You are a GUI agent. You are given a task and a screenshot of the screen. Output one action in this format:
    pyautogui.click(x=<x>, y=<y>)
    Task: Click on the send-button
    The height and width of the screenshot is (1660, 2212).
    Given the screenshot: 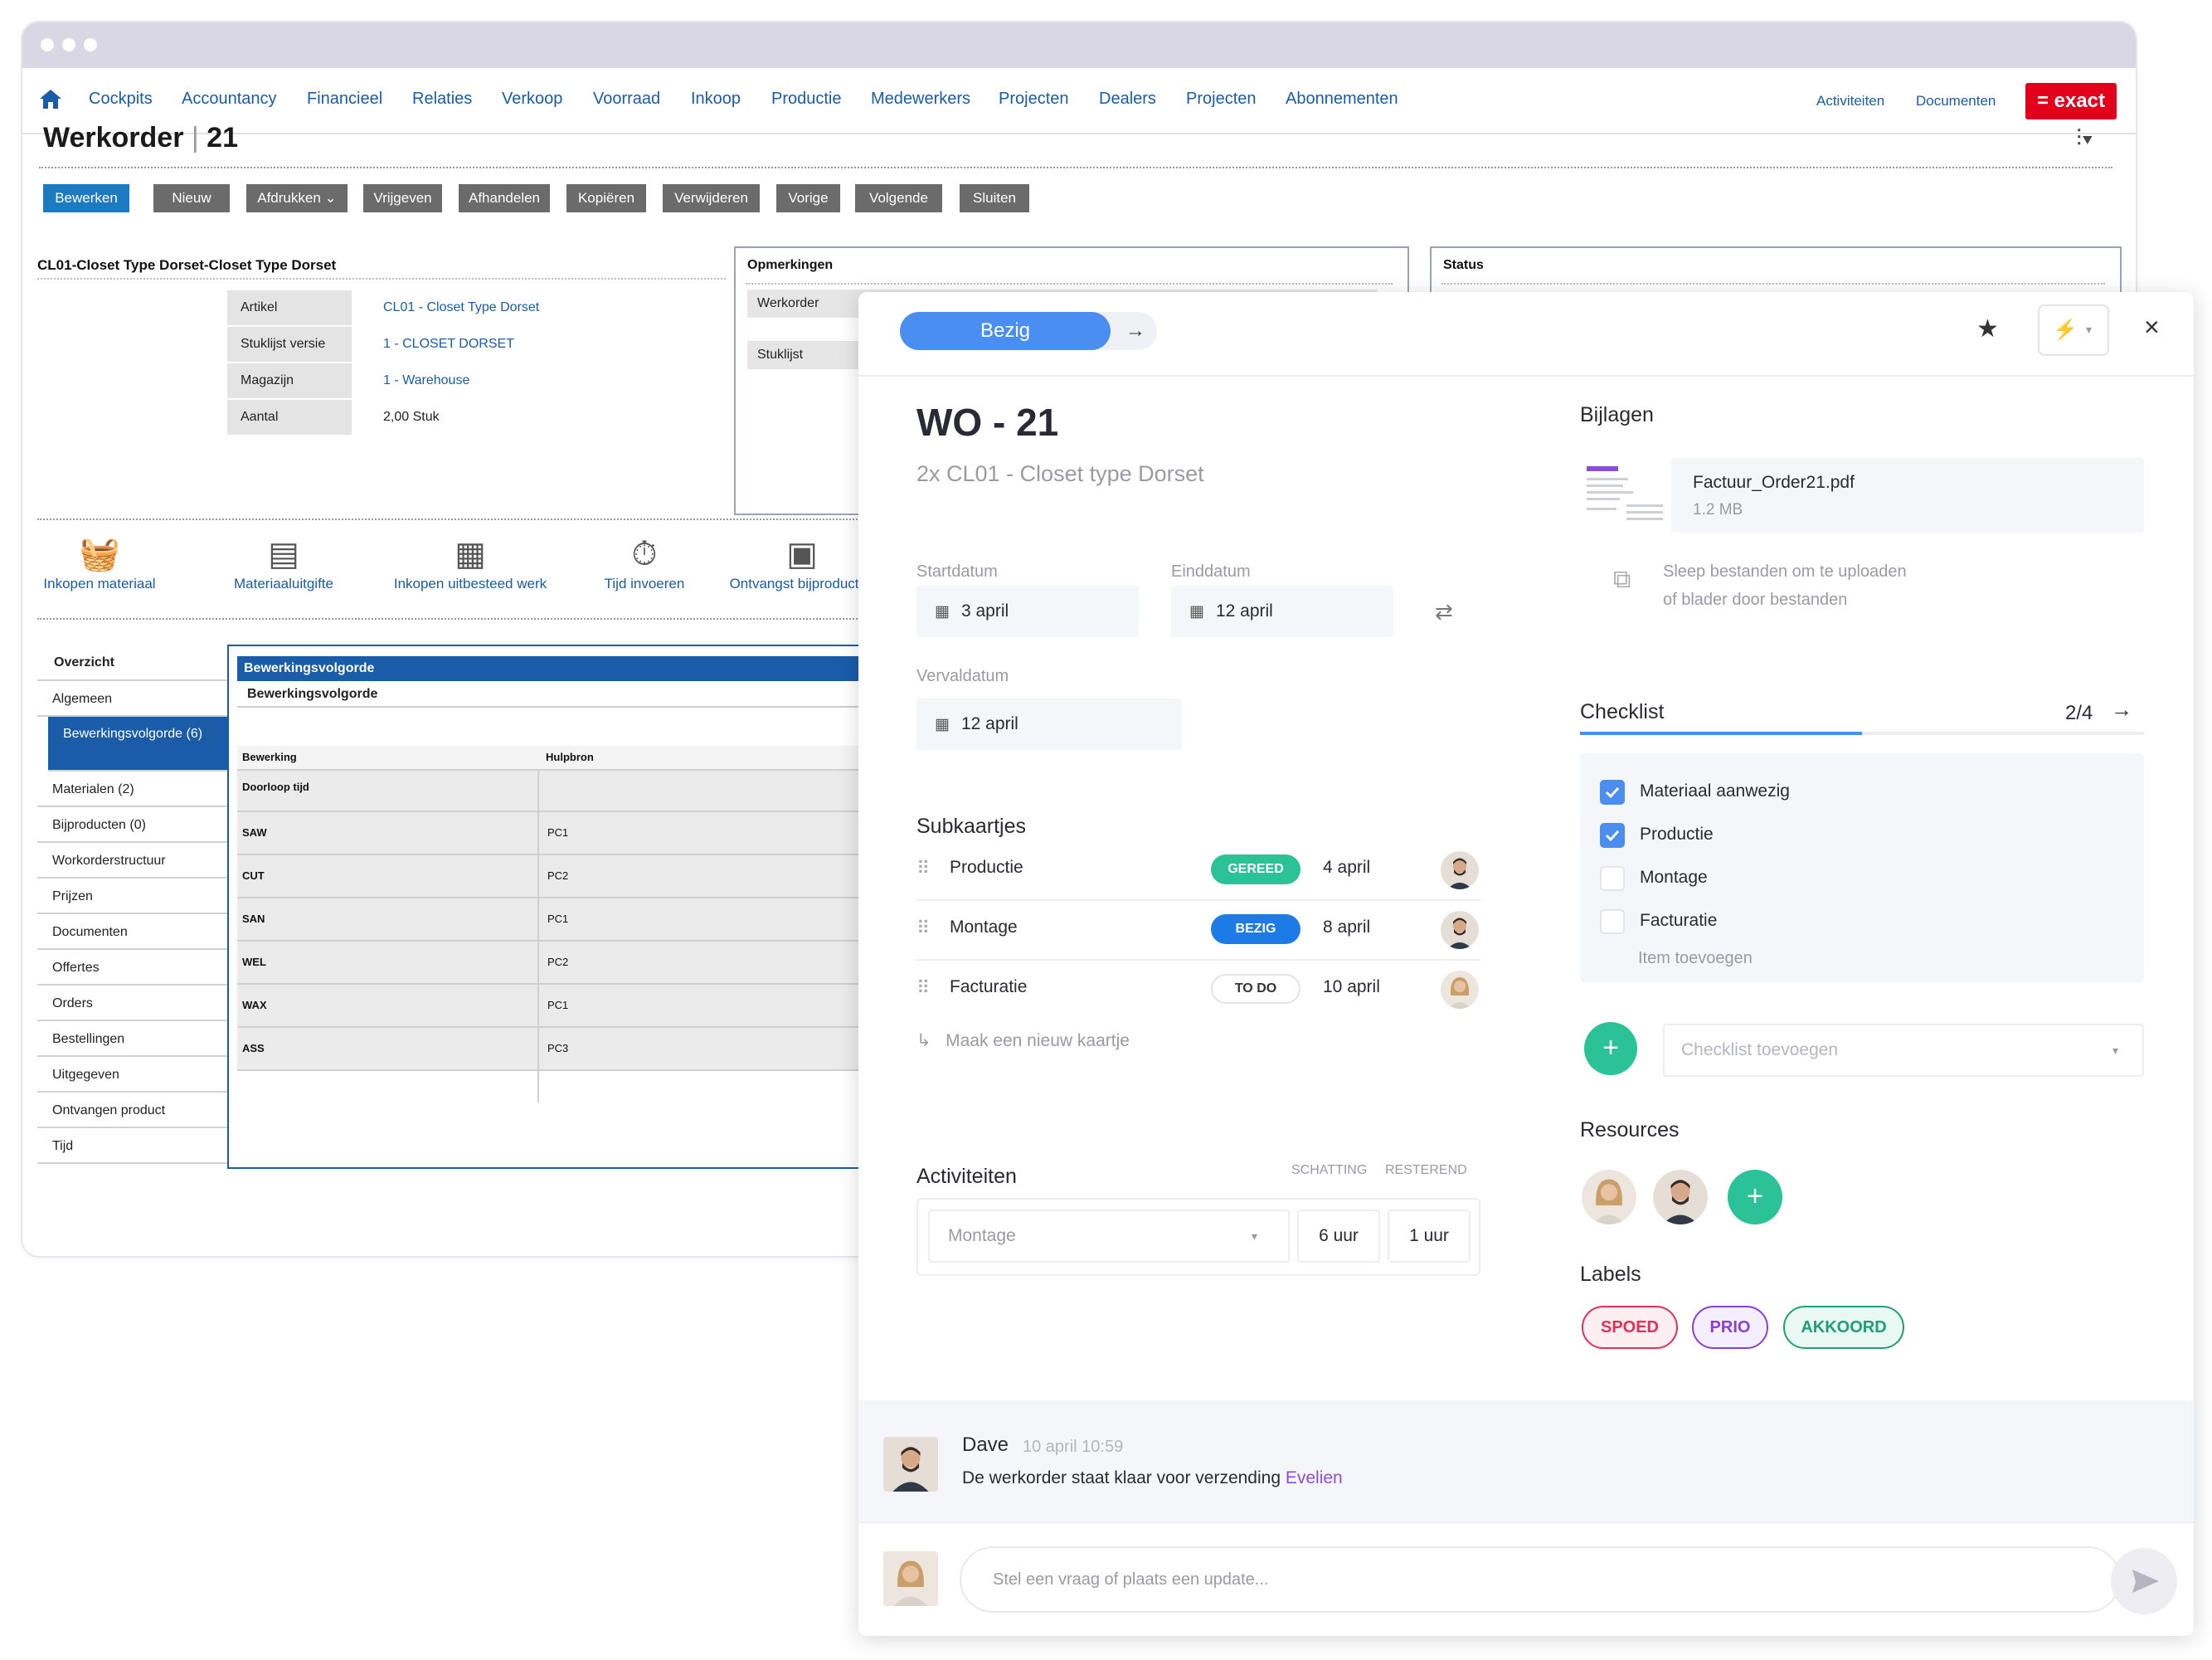 What is the action you would take?
    pyautogui.click(x=2144, y=1581)
    